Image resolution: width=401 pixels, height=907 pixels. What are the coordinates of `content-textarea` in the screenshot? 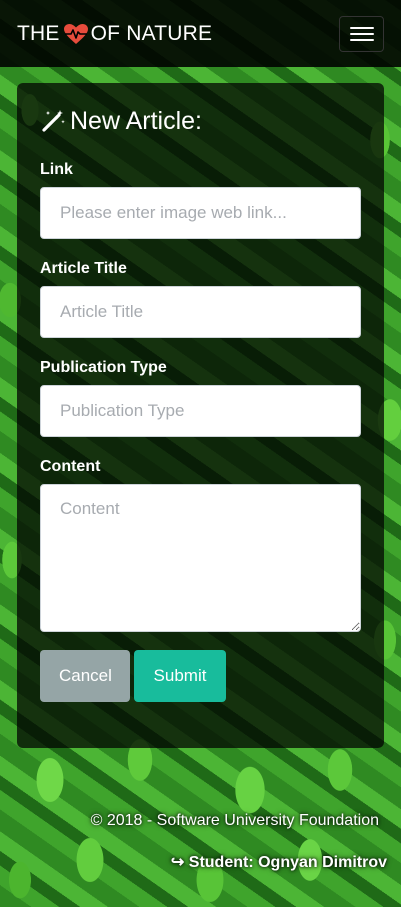 It's located at (200, 558).